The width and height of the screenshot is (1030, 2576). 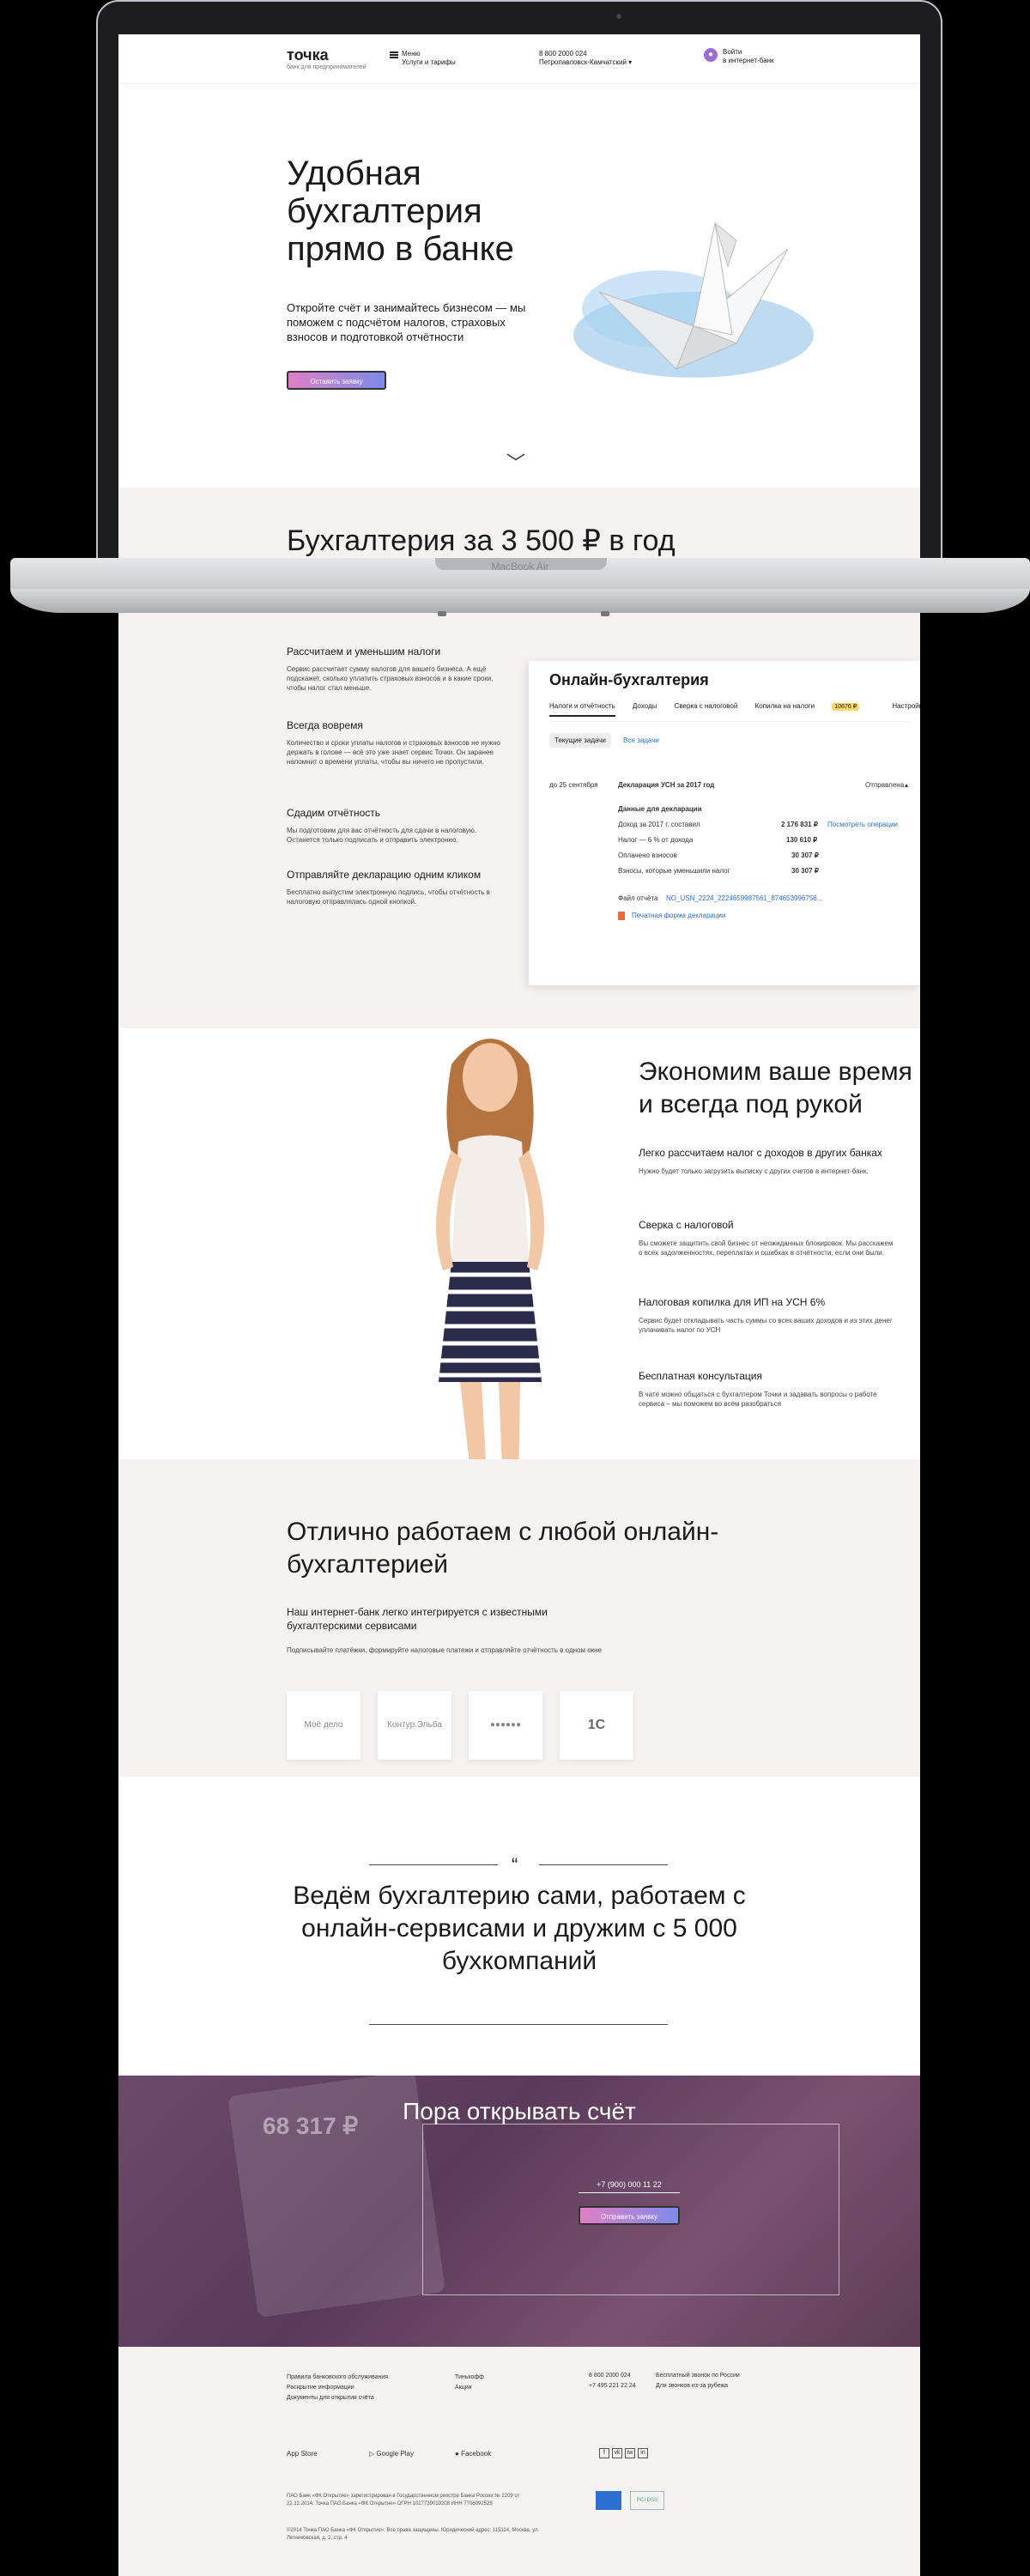 I want to click on row-label: Взносы, которые уменьшили налог, so click(x=674, y=871).